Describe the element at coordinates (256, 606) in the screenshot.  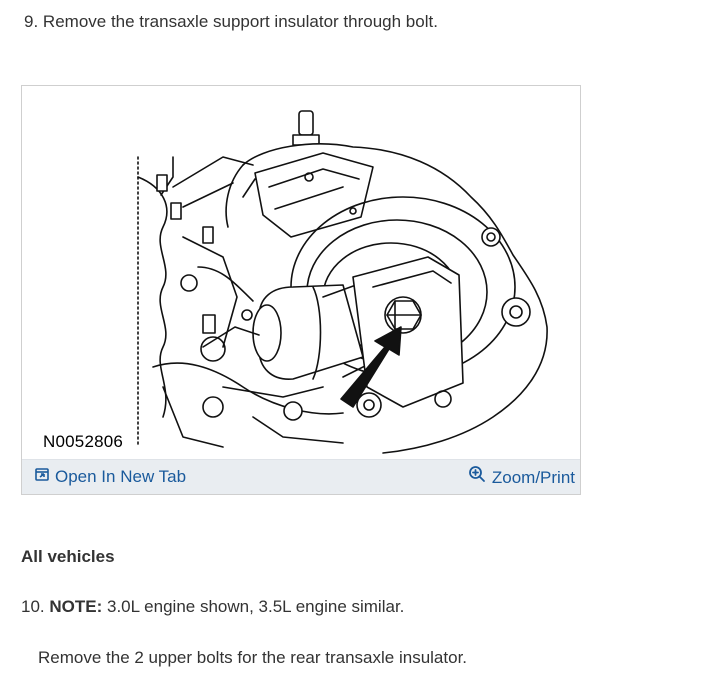
I see `note-text: 3.0L engine shown, 3.5L engine similar.` at that location.